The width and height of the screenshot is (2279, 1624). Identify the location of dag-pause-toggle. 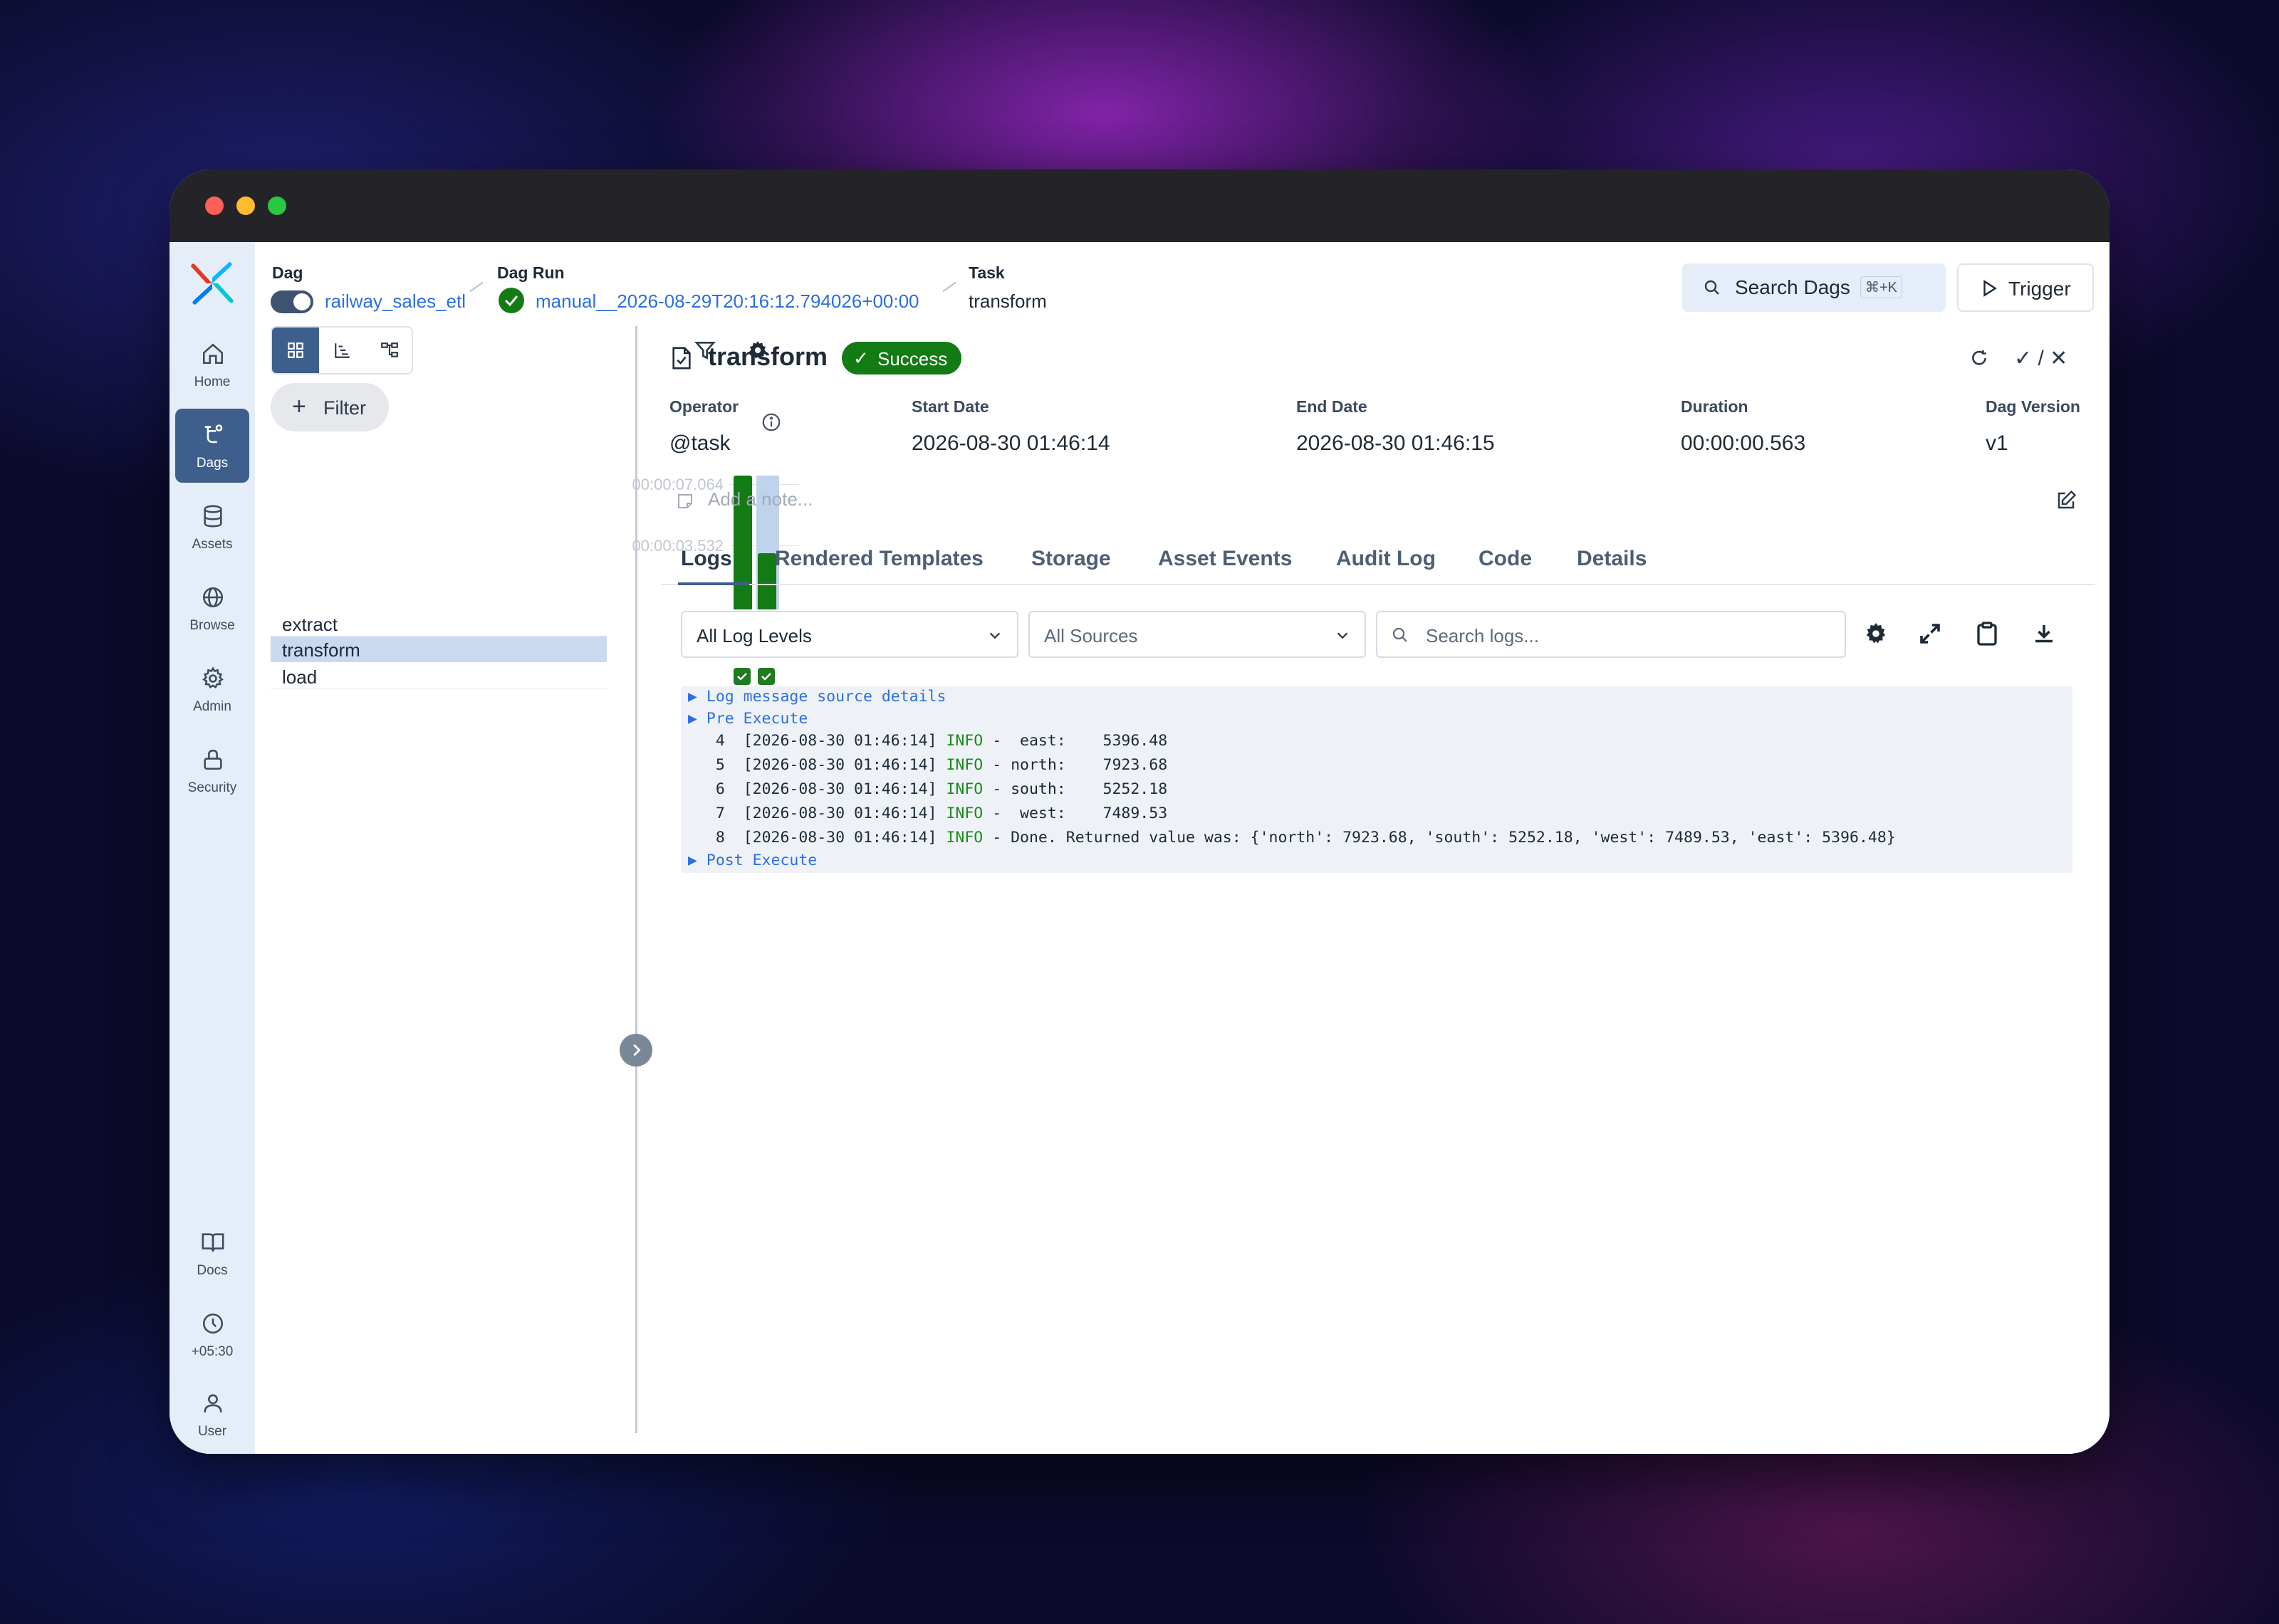
(292, 301).